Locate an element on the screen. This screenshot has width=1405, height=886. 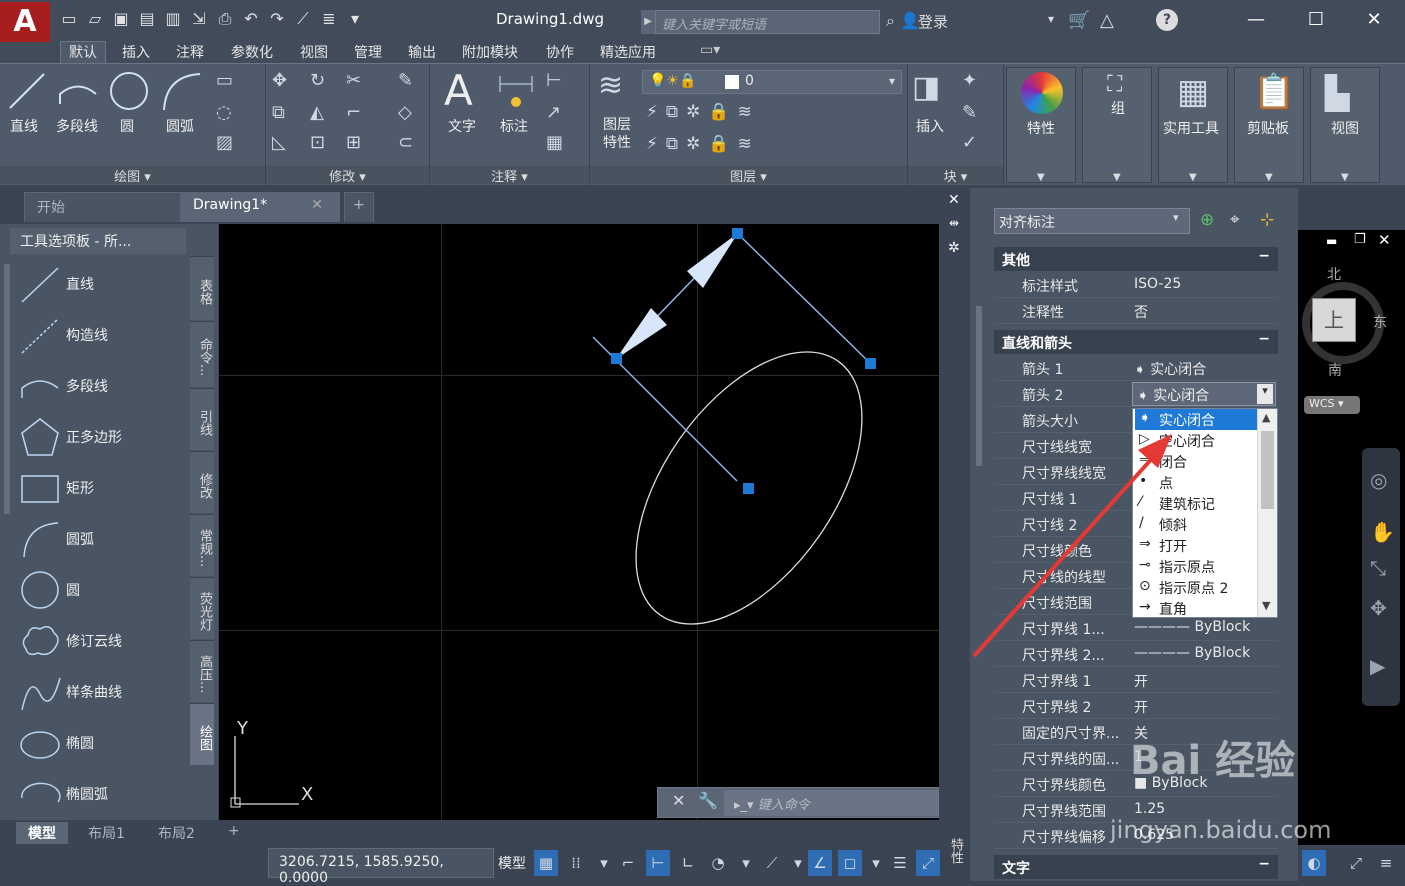
edit-block-icon: ✎ is located at coordinates (969, 112).